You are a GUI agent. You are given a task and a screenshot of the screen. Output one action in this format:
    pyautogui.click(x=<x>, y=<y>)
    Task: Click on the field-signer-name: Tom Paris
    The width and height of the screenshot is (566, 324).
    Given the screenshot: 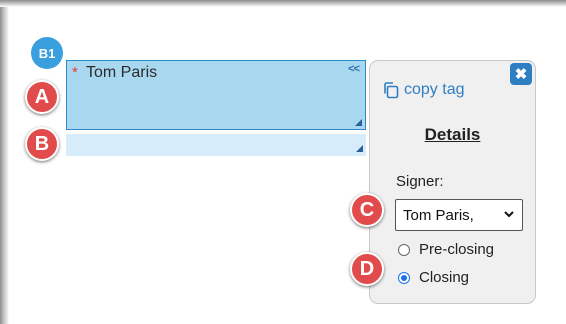 What is the action you would take?
    pyautogui.click(x=122, y=72)
    